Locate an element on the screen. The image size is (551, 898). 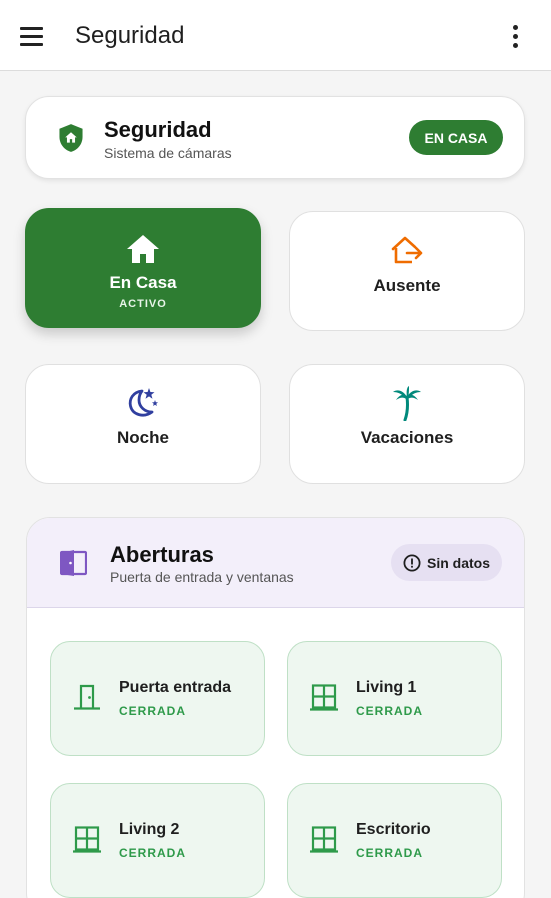
alert-circle-icon is located at coordinates (412, 562).